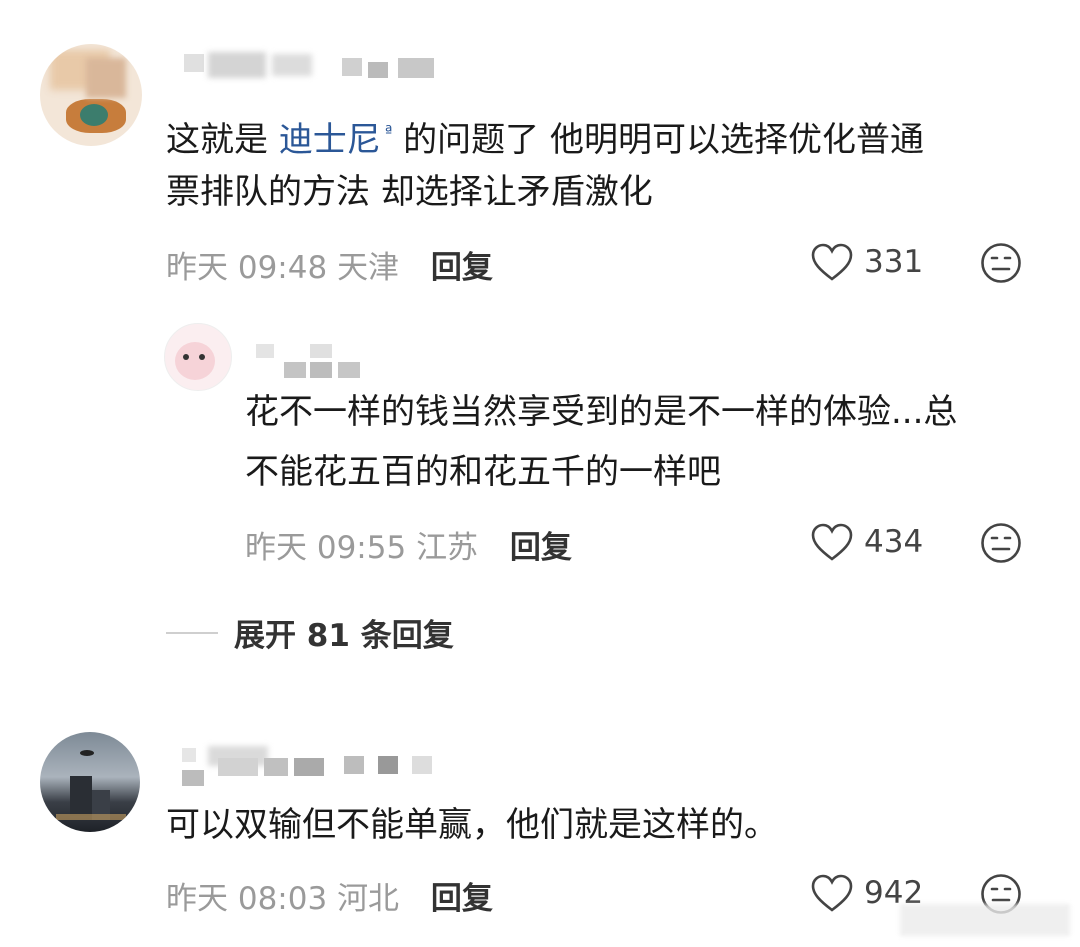  I want to click on like-count: 434, so click(894, 542).